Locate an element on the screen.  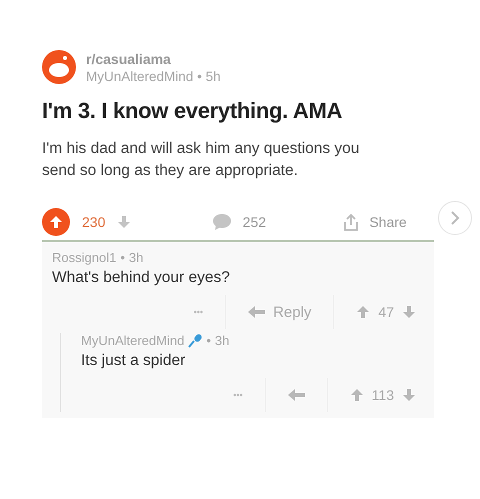
comment-score: 47 is located at coordinates (386, 312).